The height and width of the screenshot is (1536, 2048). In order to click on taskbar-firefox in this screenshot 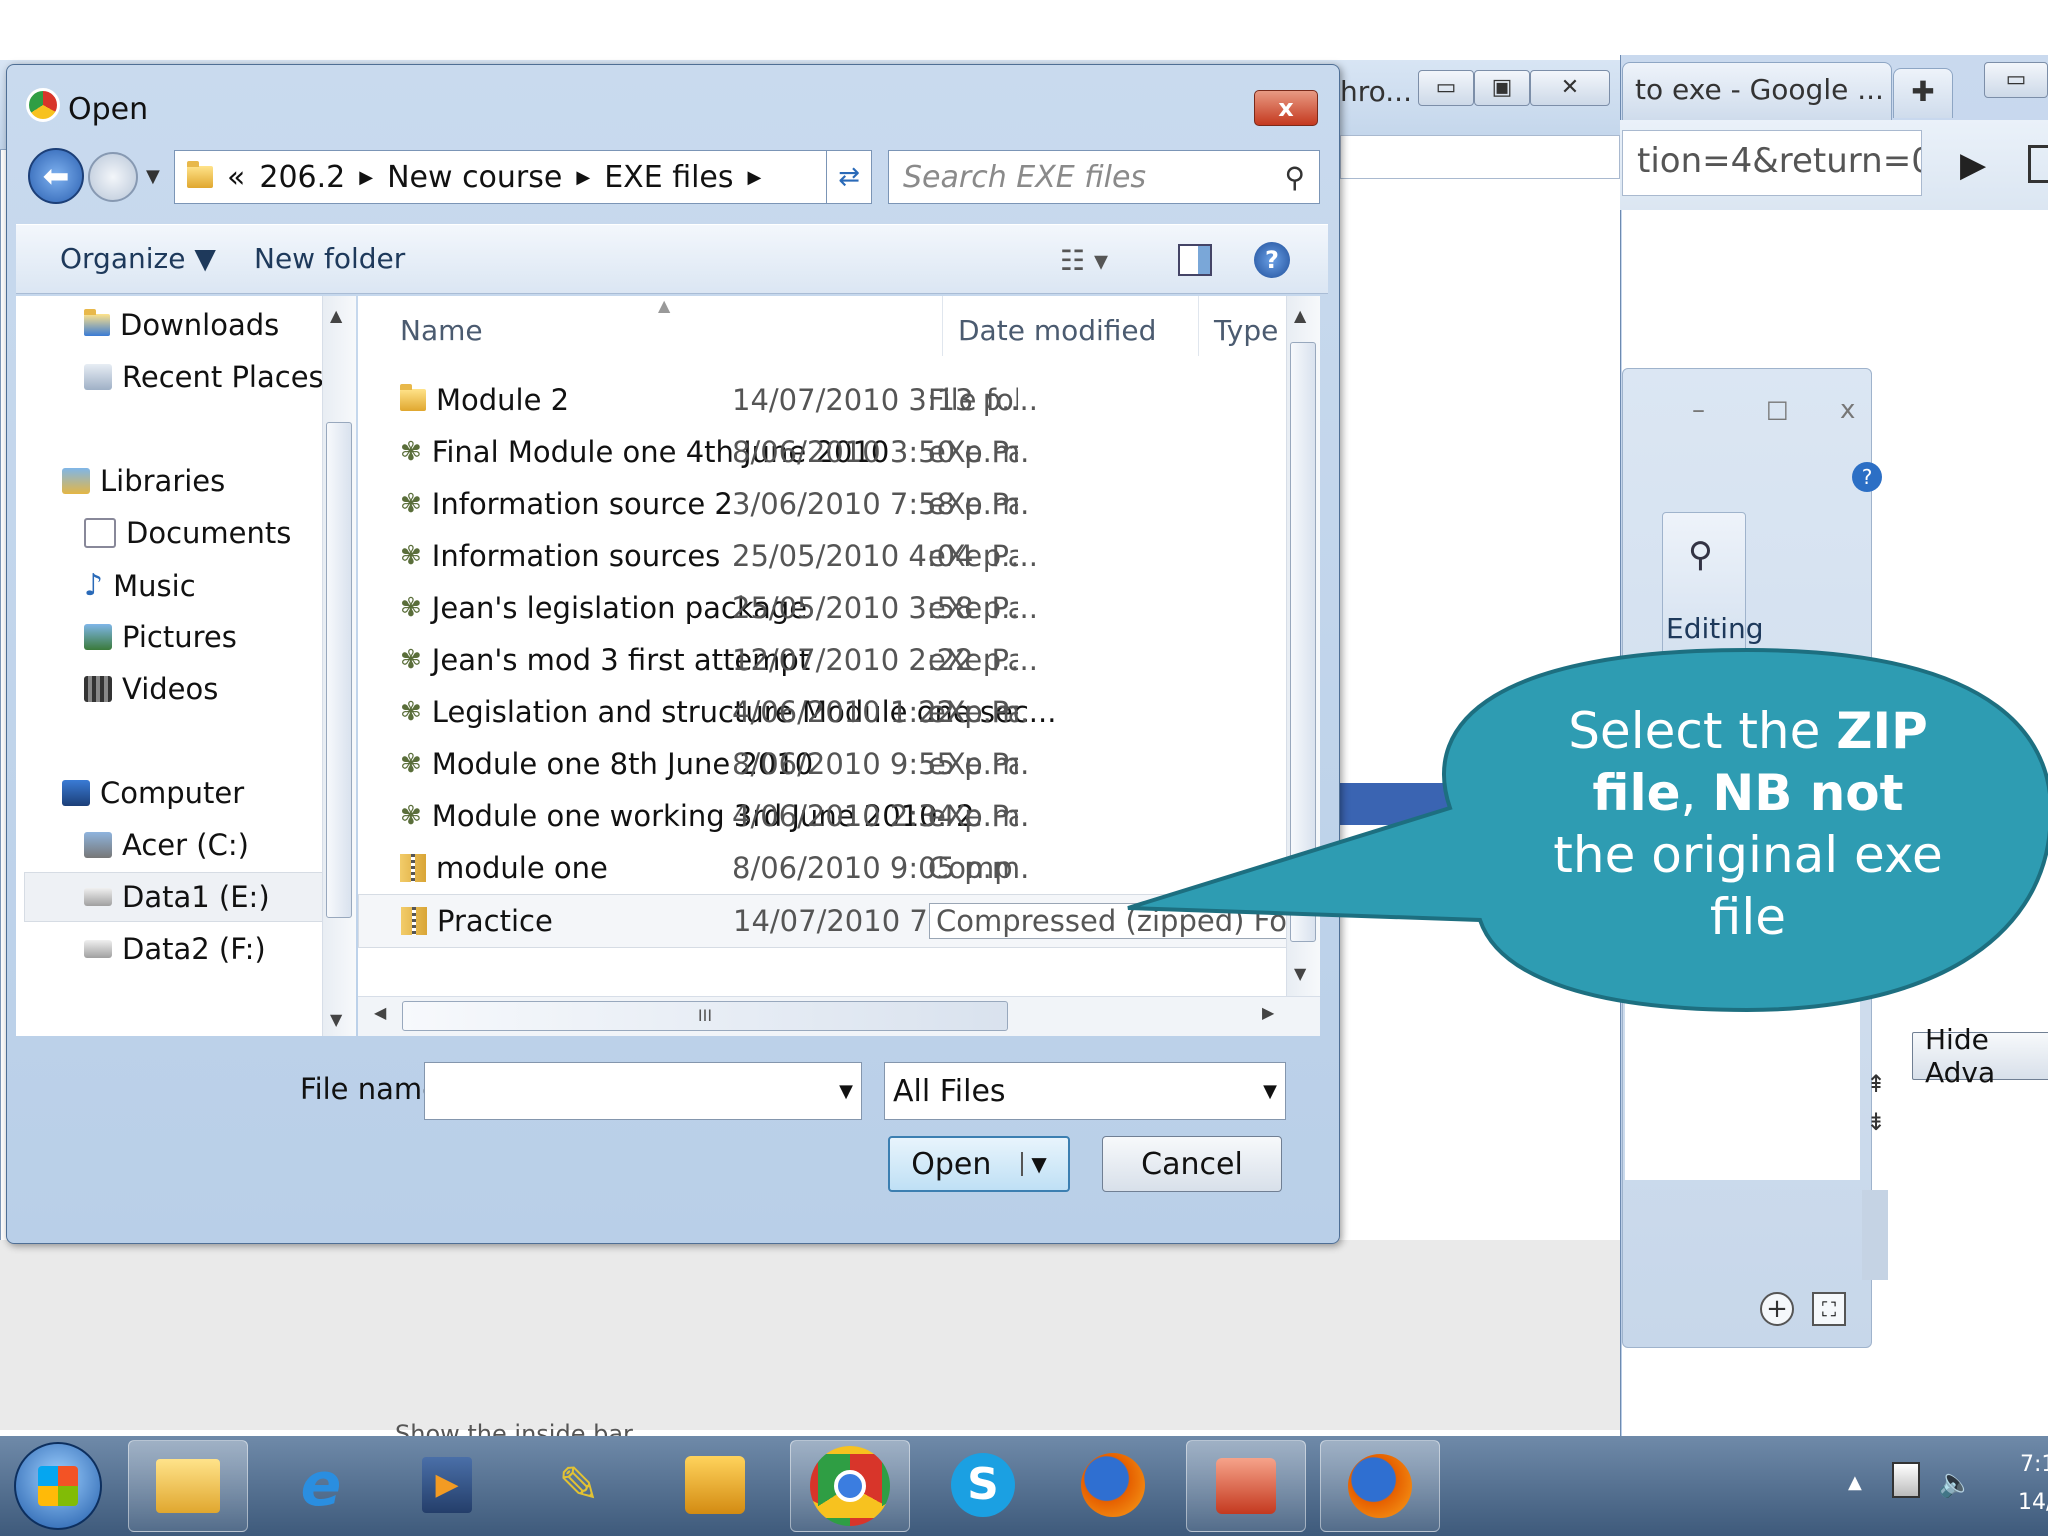, I will do `click(1113, 1485)`.